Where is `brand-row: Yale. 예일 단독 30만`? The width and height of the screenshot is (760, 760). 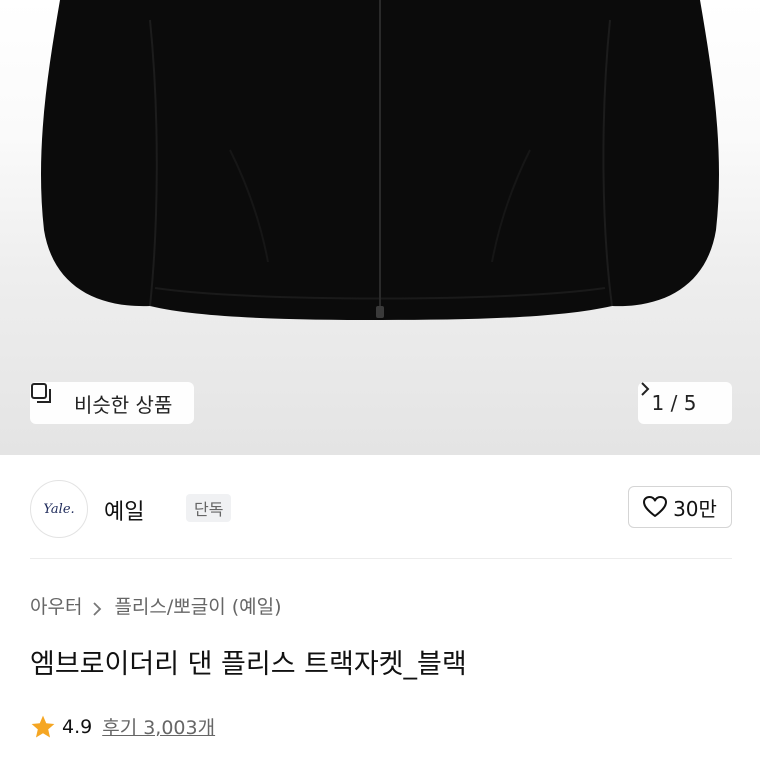
brand-row: Yale. 예일 단독 30만 is located at coordinates (381, 508).